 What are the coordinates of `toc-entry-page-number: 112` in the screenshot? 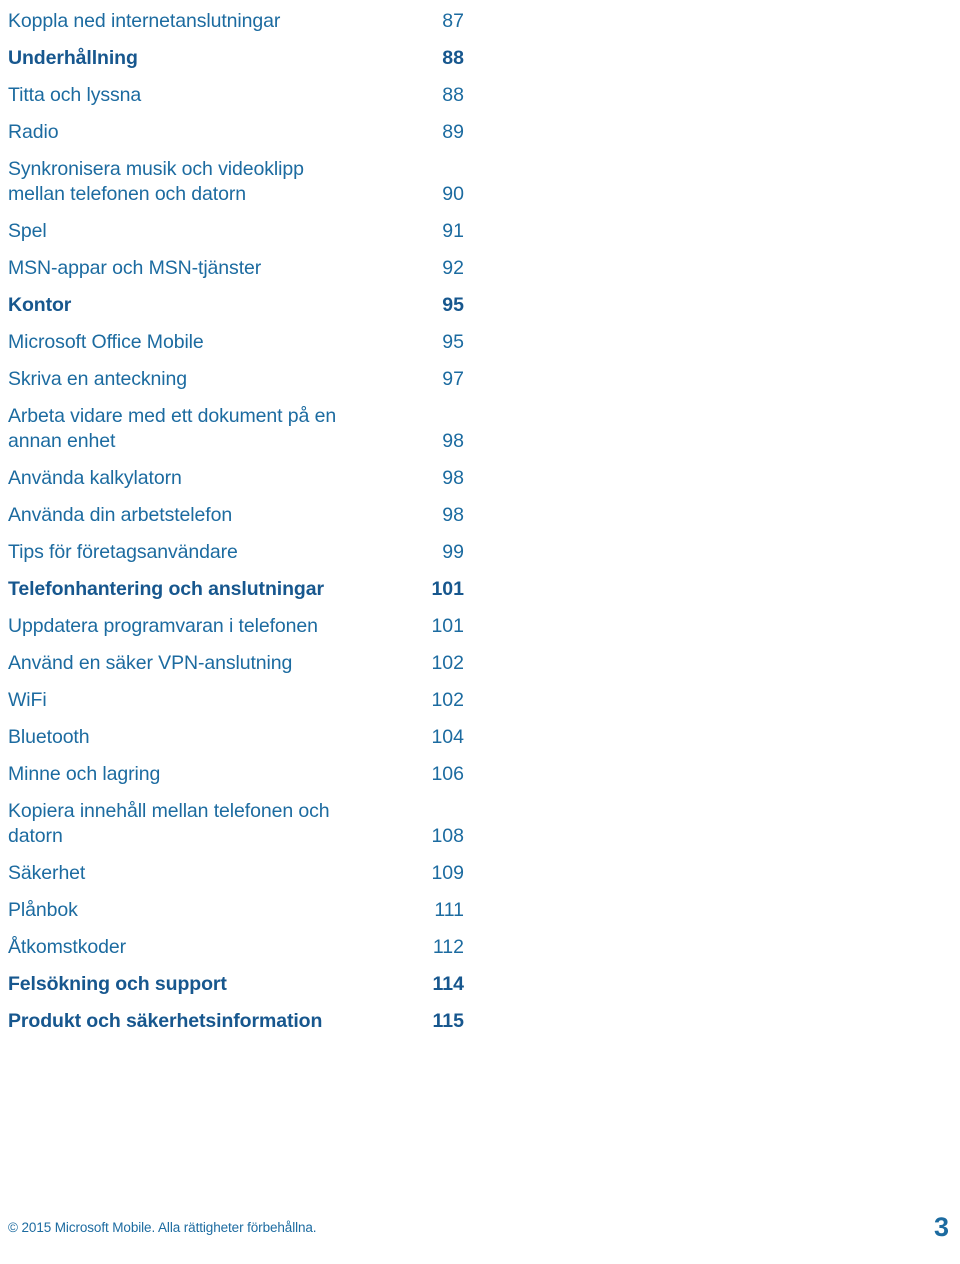 It's located at (448, 947).